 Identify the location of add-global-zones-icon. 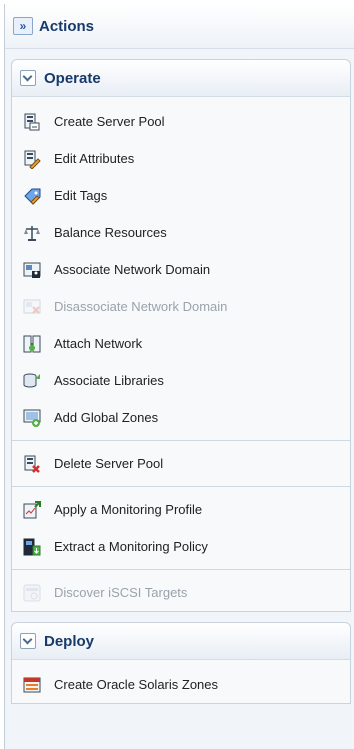
(32, 418).